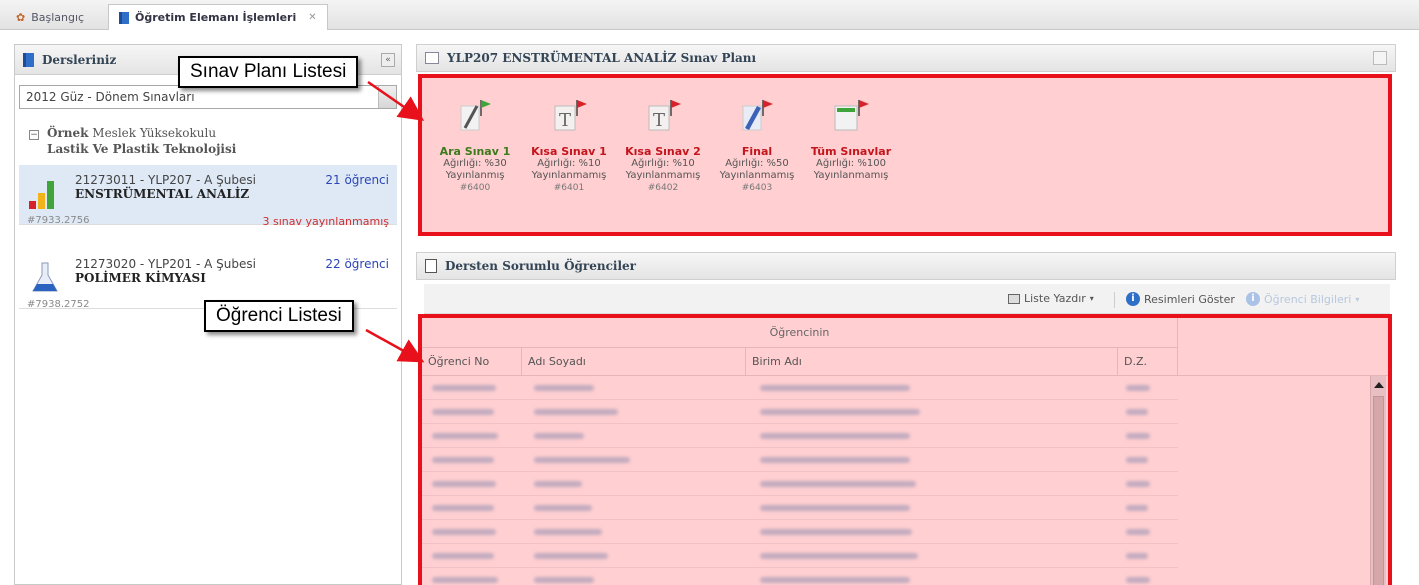 The image size is (1419, 585). I want to click on exam-name: Tüm Sınavlar, so click(851, 151).